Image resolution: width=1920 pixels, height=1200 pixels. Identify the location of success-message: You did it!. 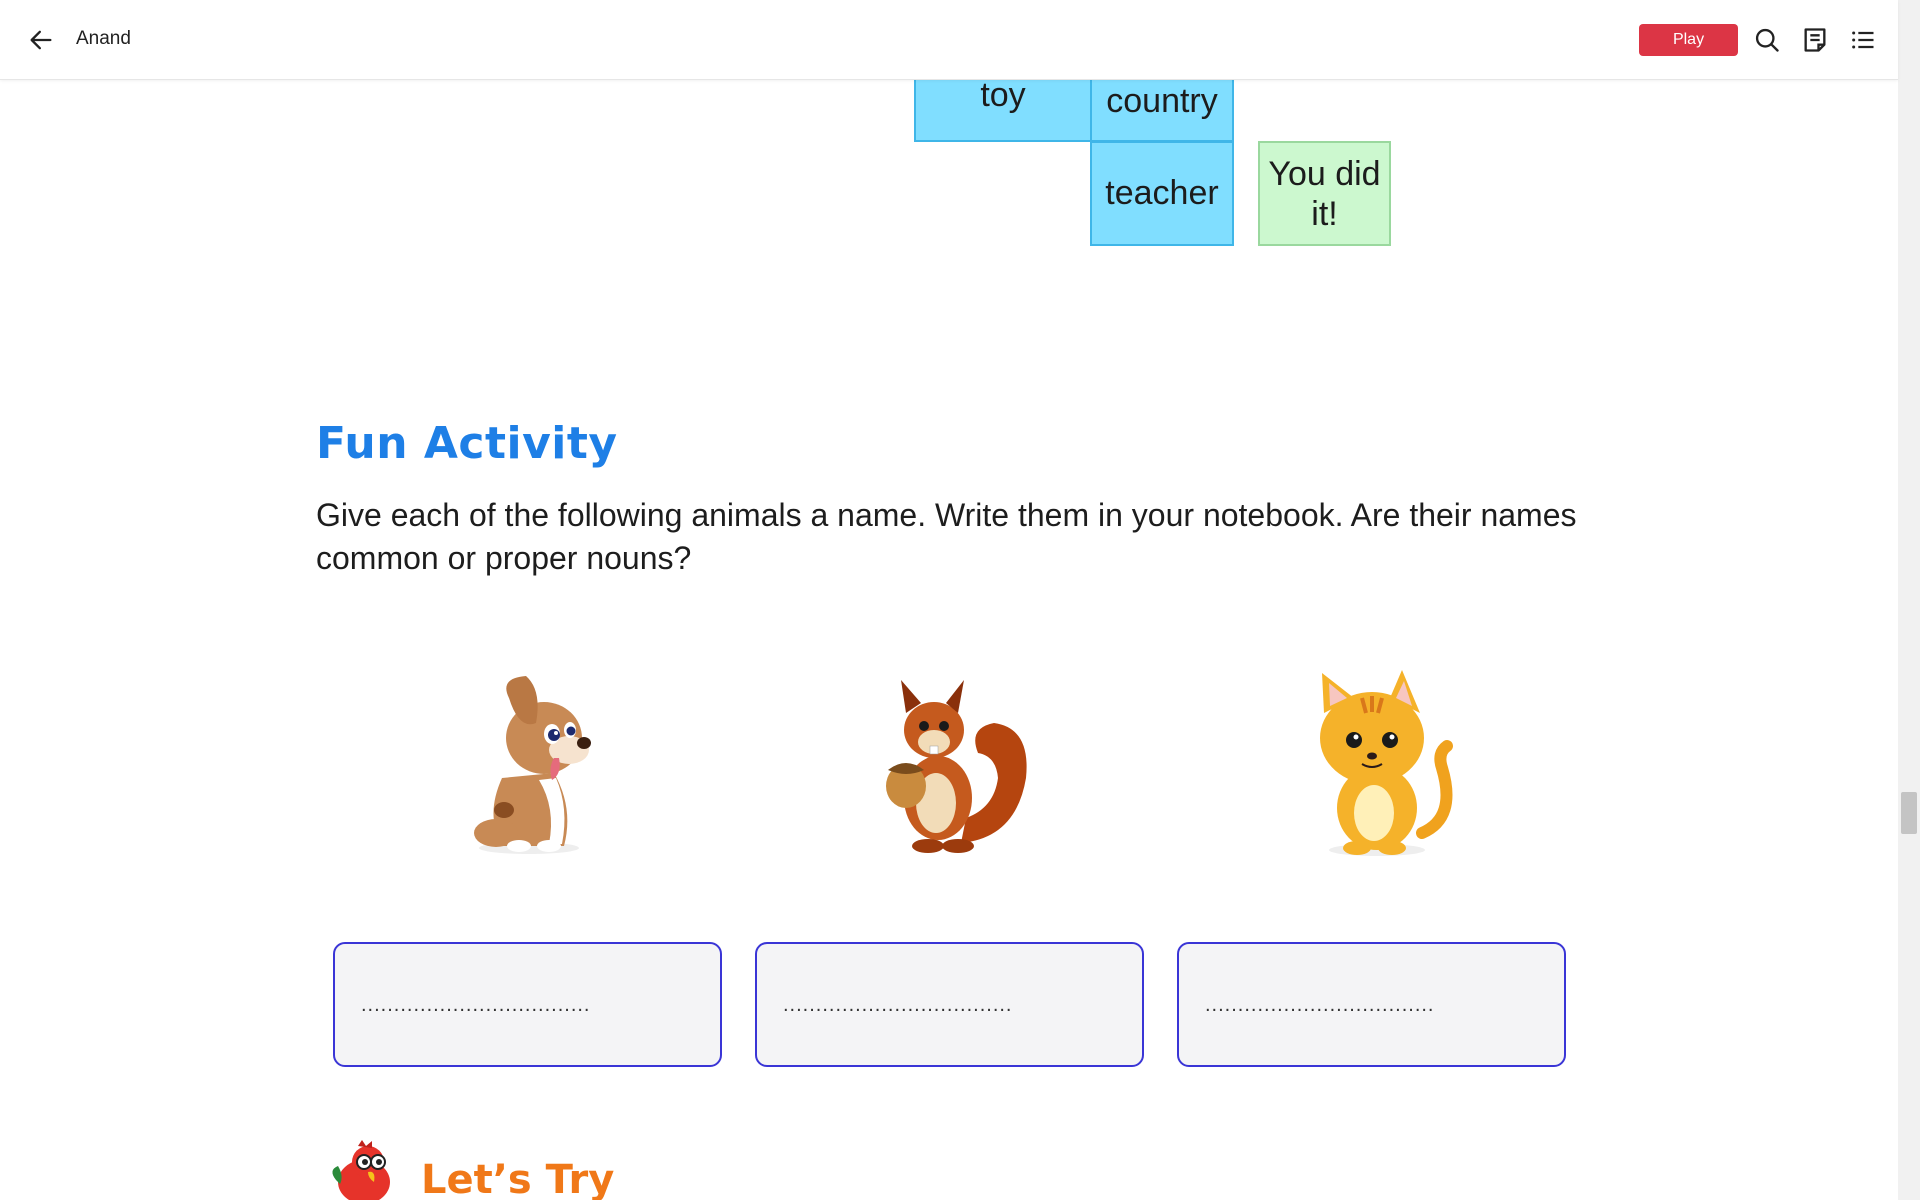
(1324, 193).